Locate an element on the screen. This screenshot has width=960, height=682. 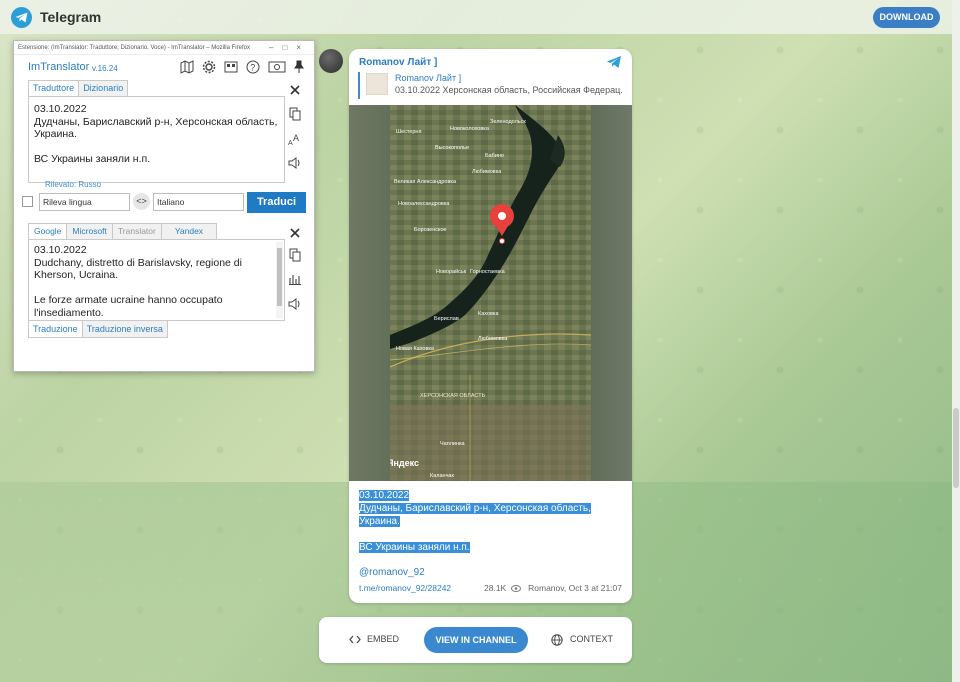
post-action-bar: EMBED VIEW IN CHANNEL CONTEXT is located at coordinates (475, 640).